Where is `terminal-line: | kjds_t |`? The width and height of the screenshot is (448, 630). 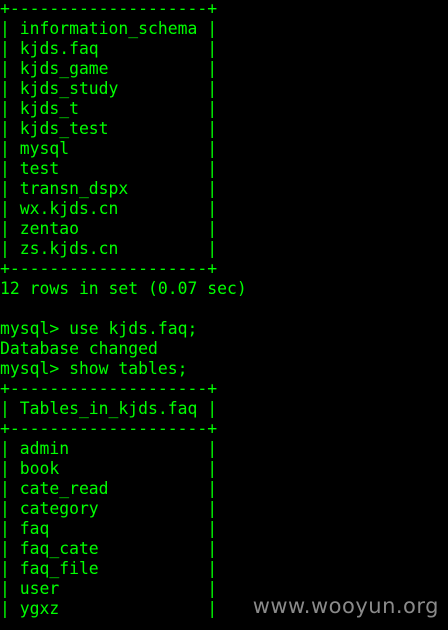 terminal-line: | kjds_t | is located at coordinates (109, 108).